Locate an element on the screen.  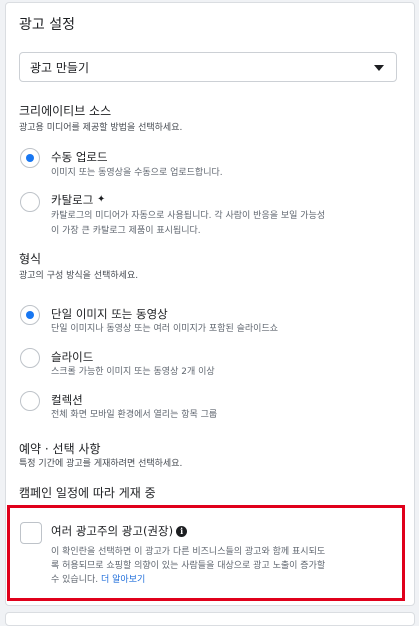
format-heading: 형식 is located at coordinates (30, 259).